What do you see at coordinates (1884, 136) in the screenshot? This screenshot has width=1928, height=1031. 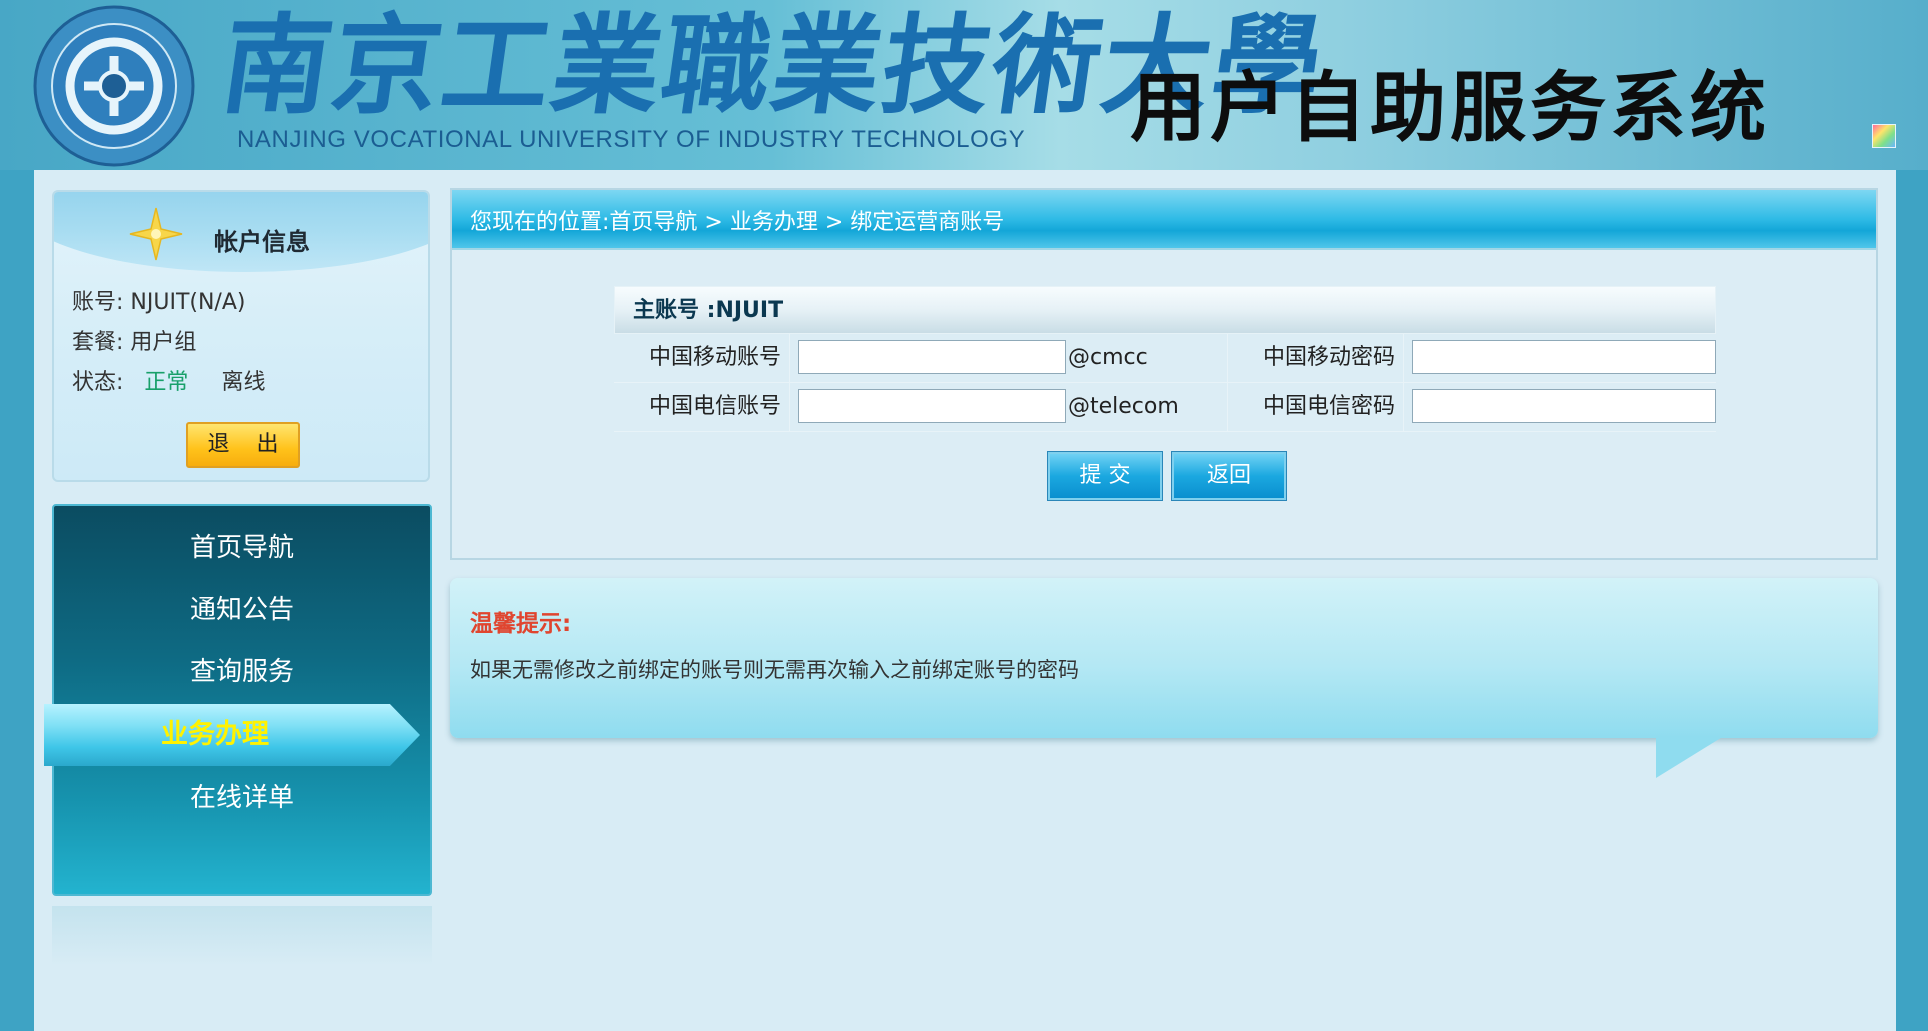 I see `theme-color-icon` at bounding box center [1884, 136].